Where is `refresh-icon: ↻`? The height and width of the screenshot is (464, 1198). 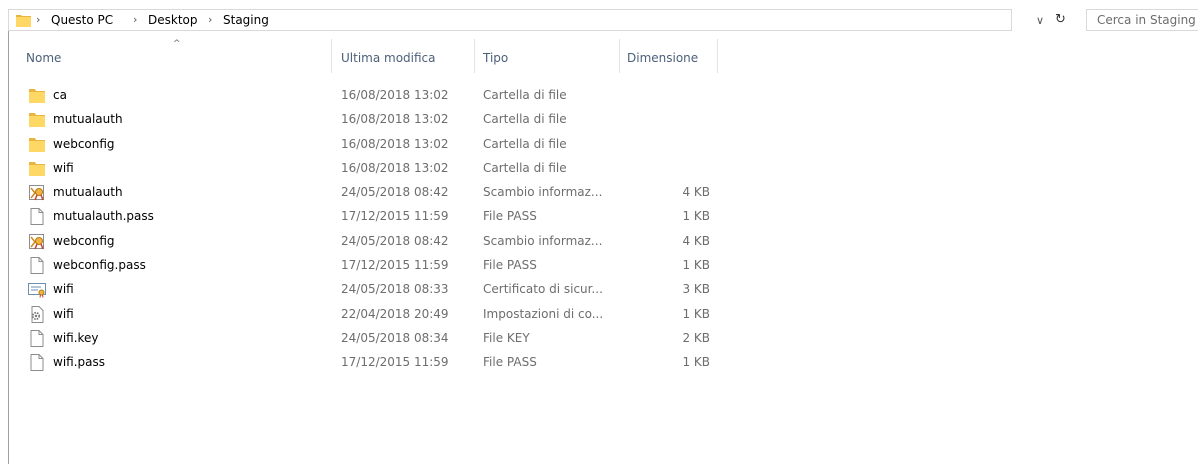 refresh-icon: ↻ is located at coordinates (1060, 19).